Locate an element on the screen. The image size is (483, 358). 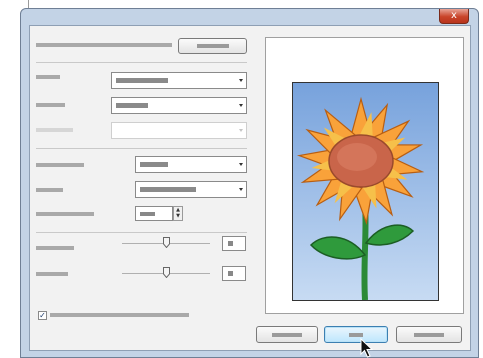
setting-4-dropdown is located at coordinates (191, 164).